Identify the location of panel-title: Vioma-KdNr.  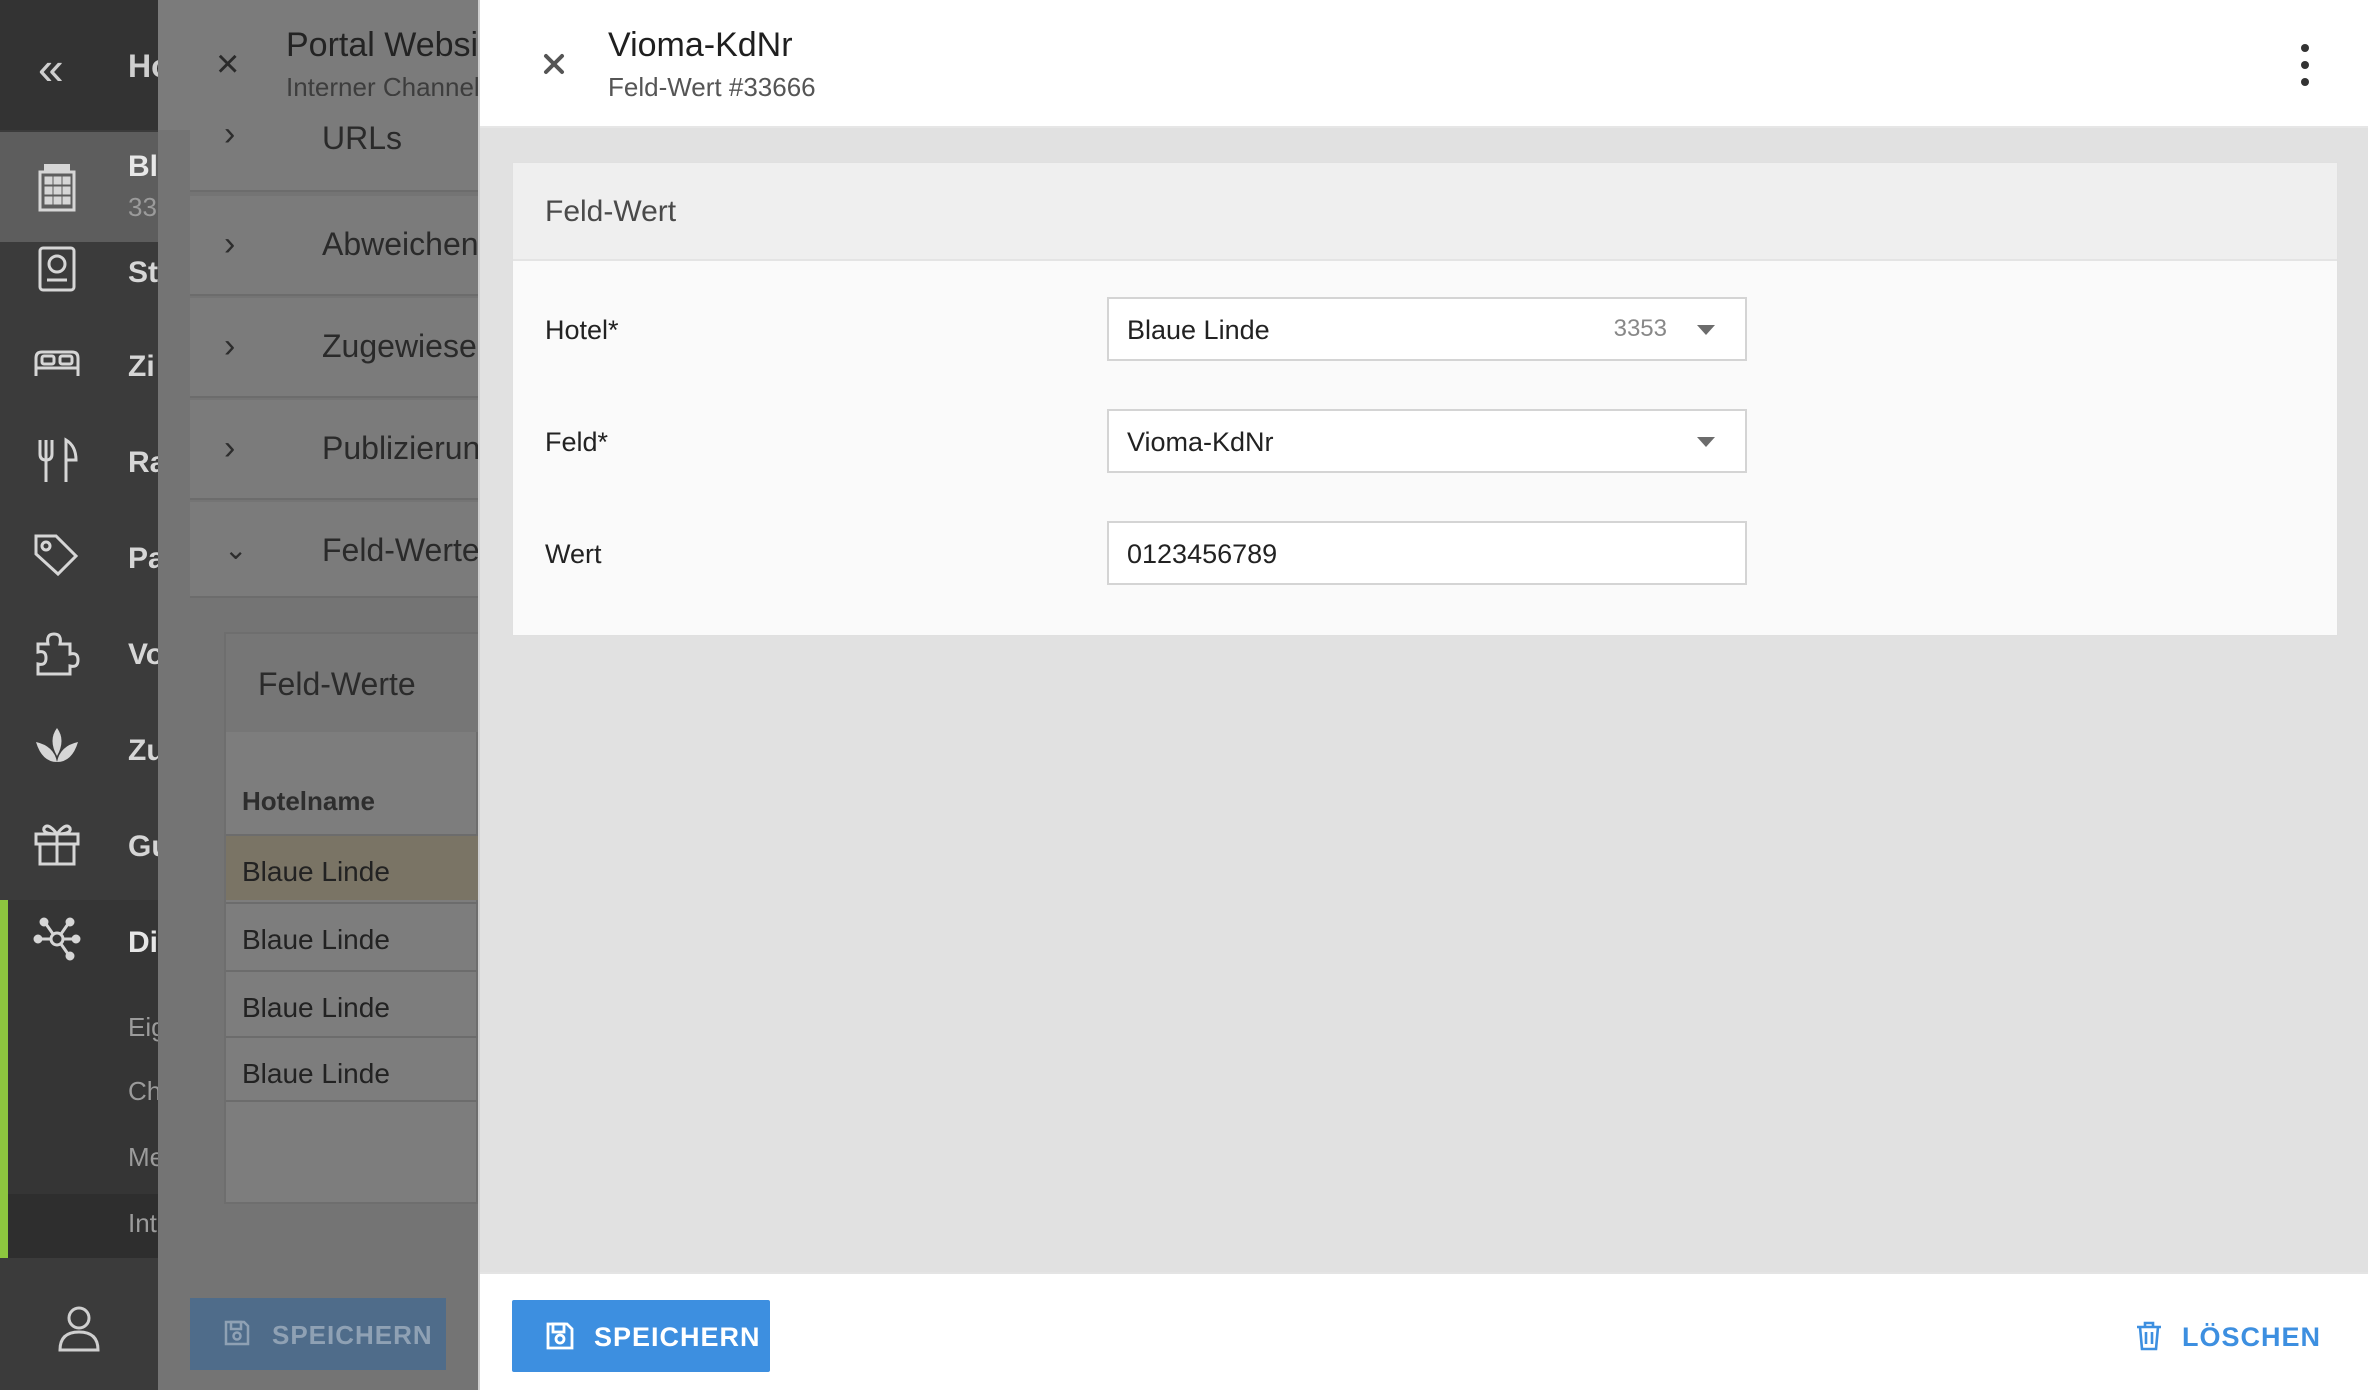
(700, 45).